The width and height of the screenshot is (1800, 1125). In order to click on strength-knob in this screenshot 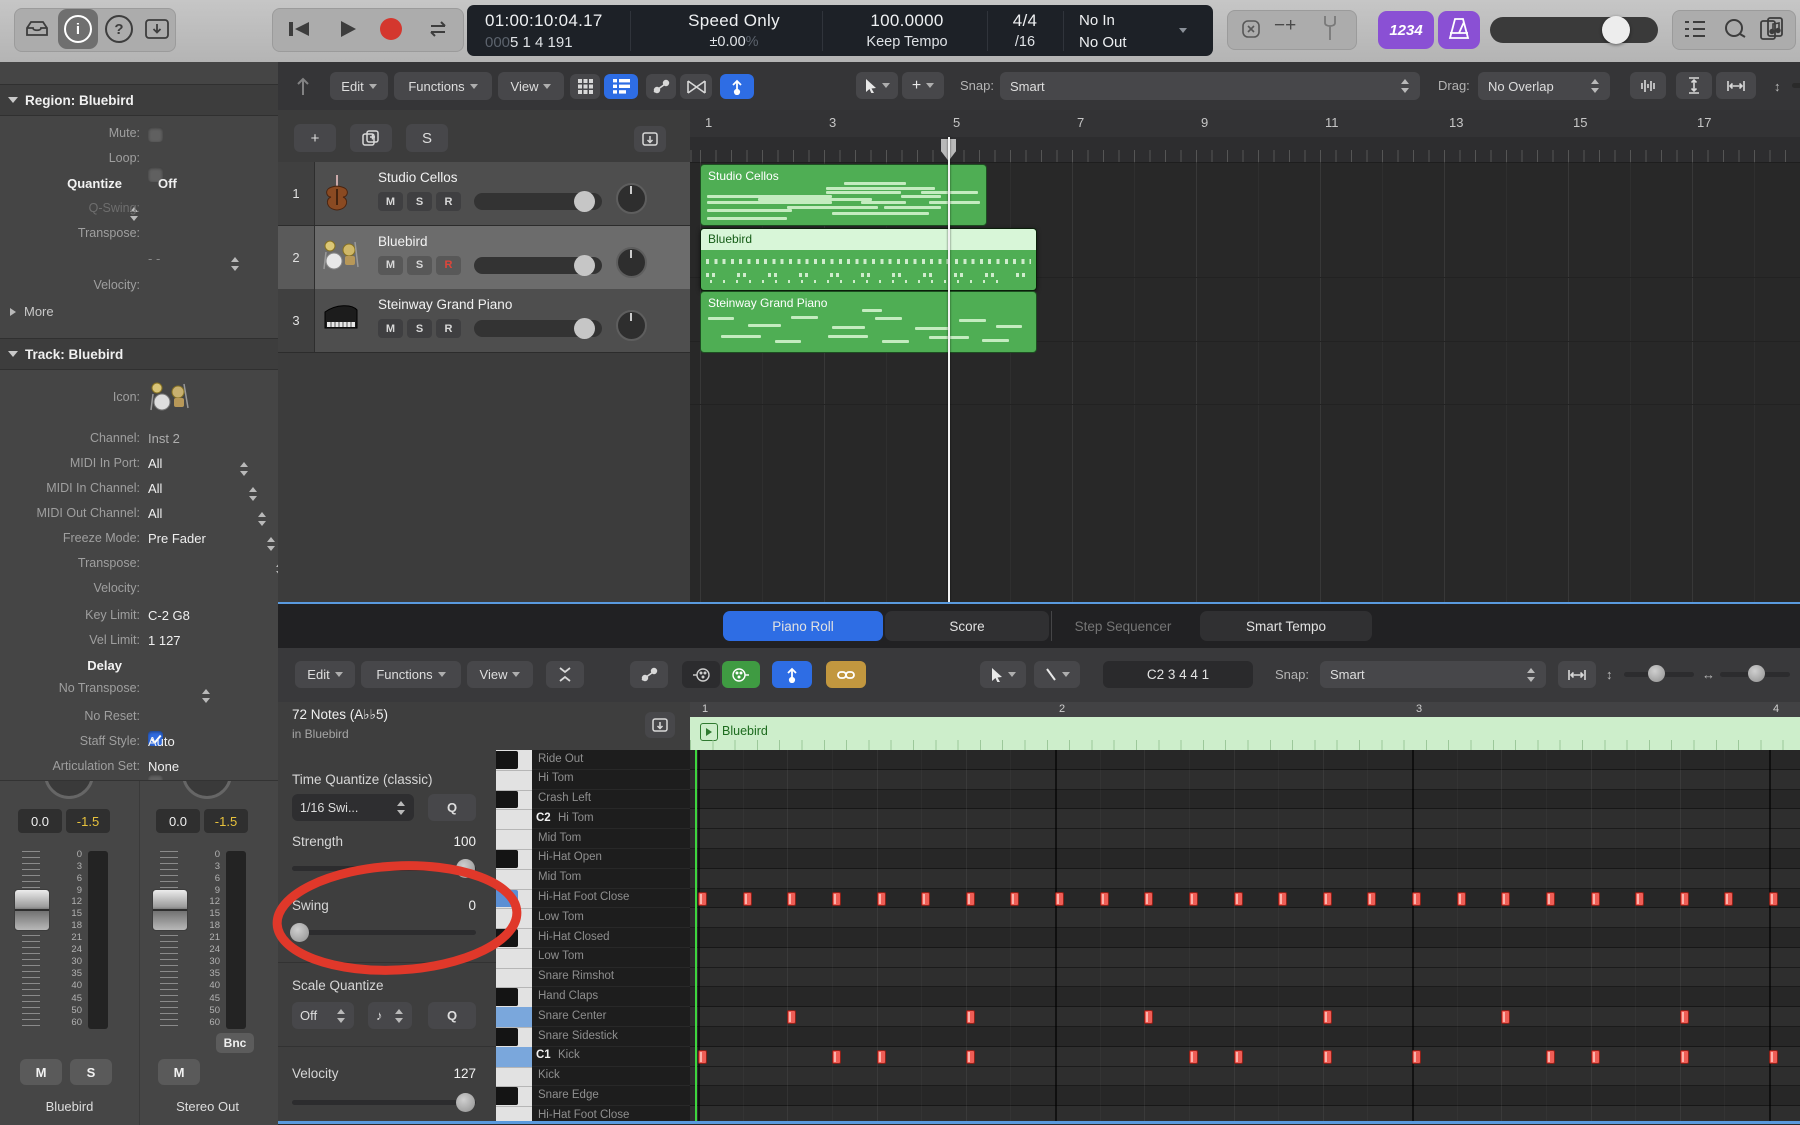, I will do `click(465, 868)`.